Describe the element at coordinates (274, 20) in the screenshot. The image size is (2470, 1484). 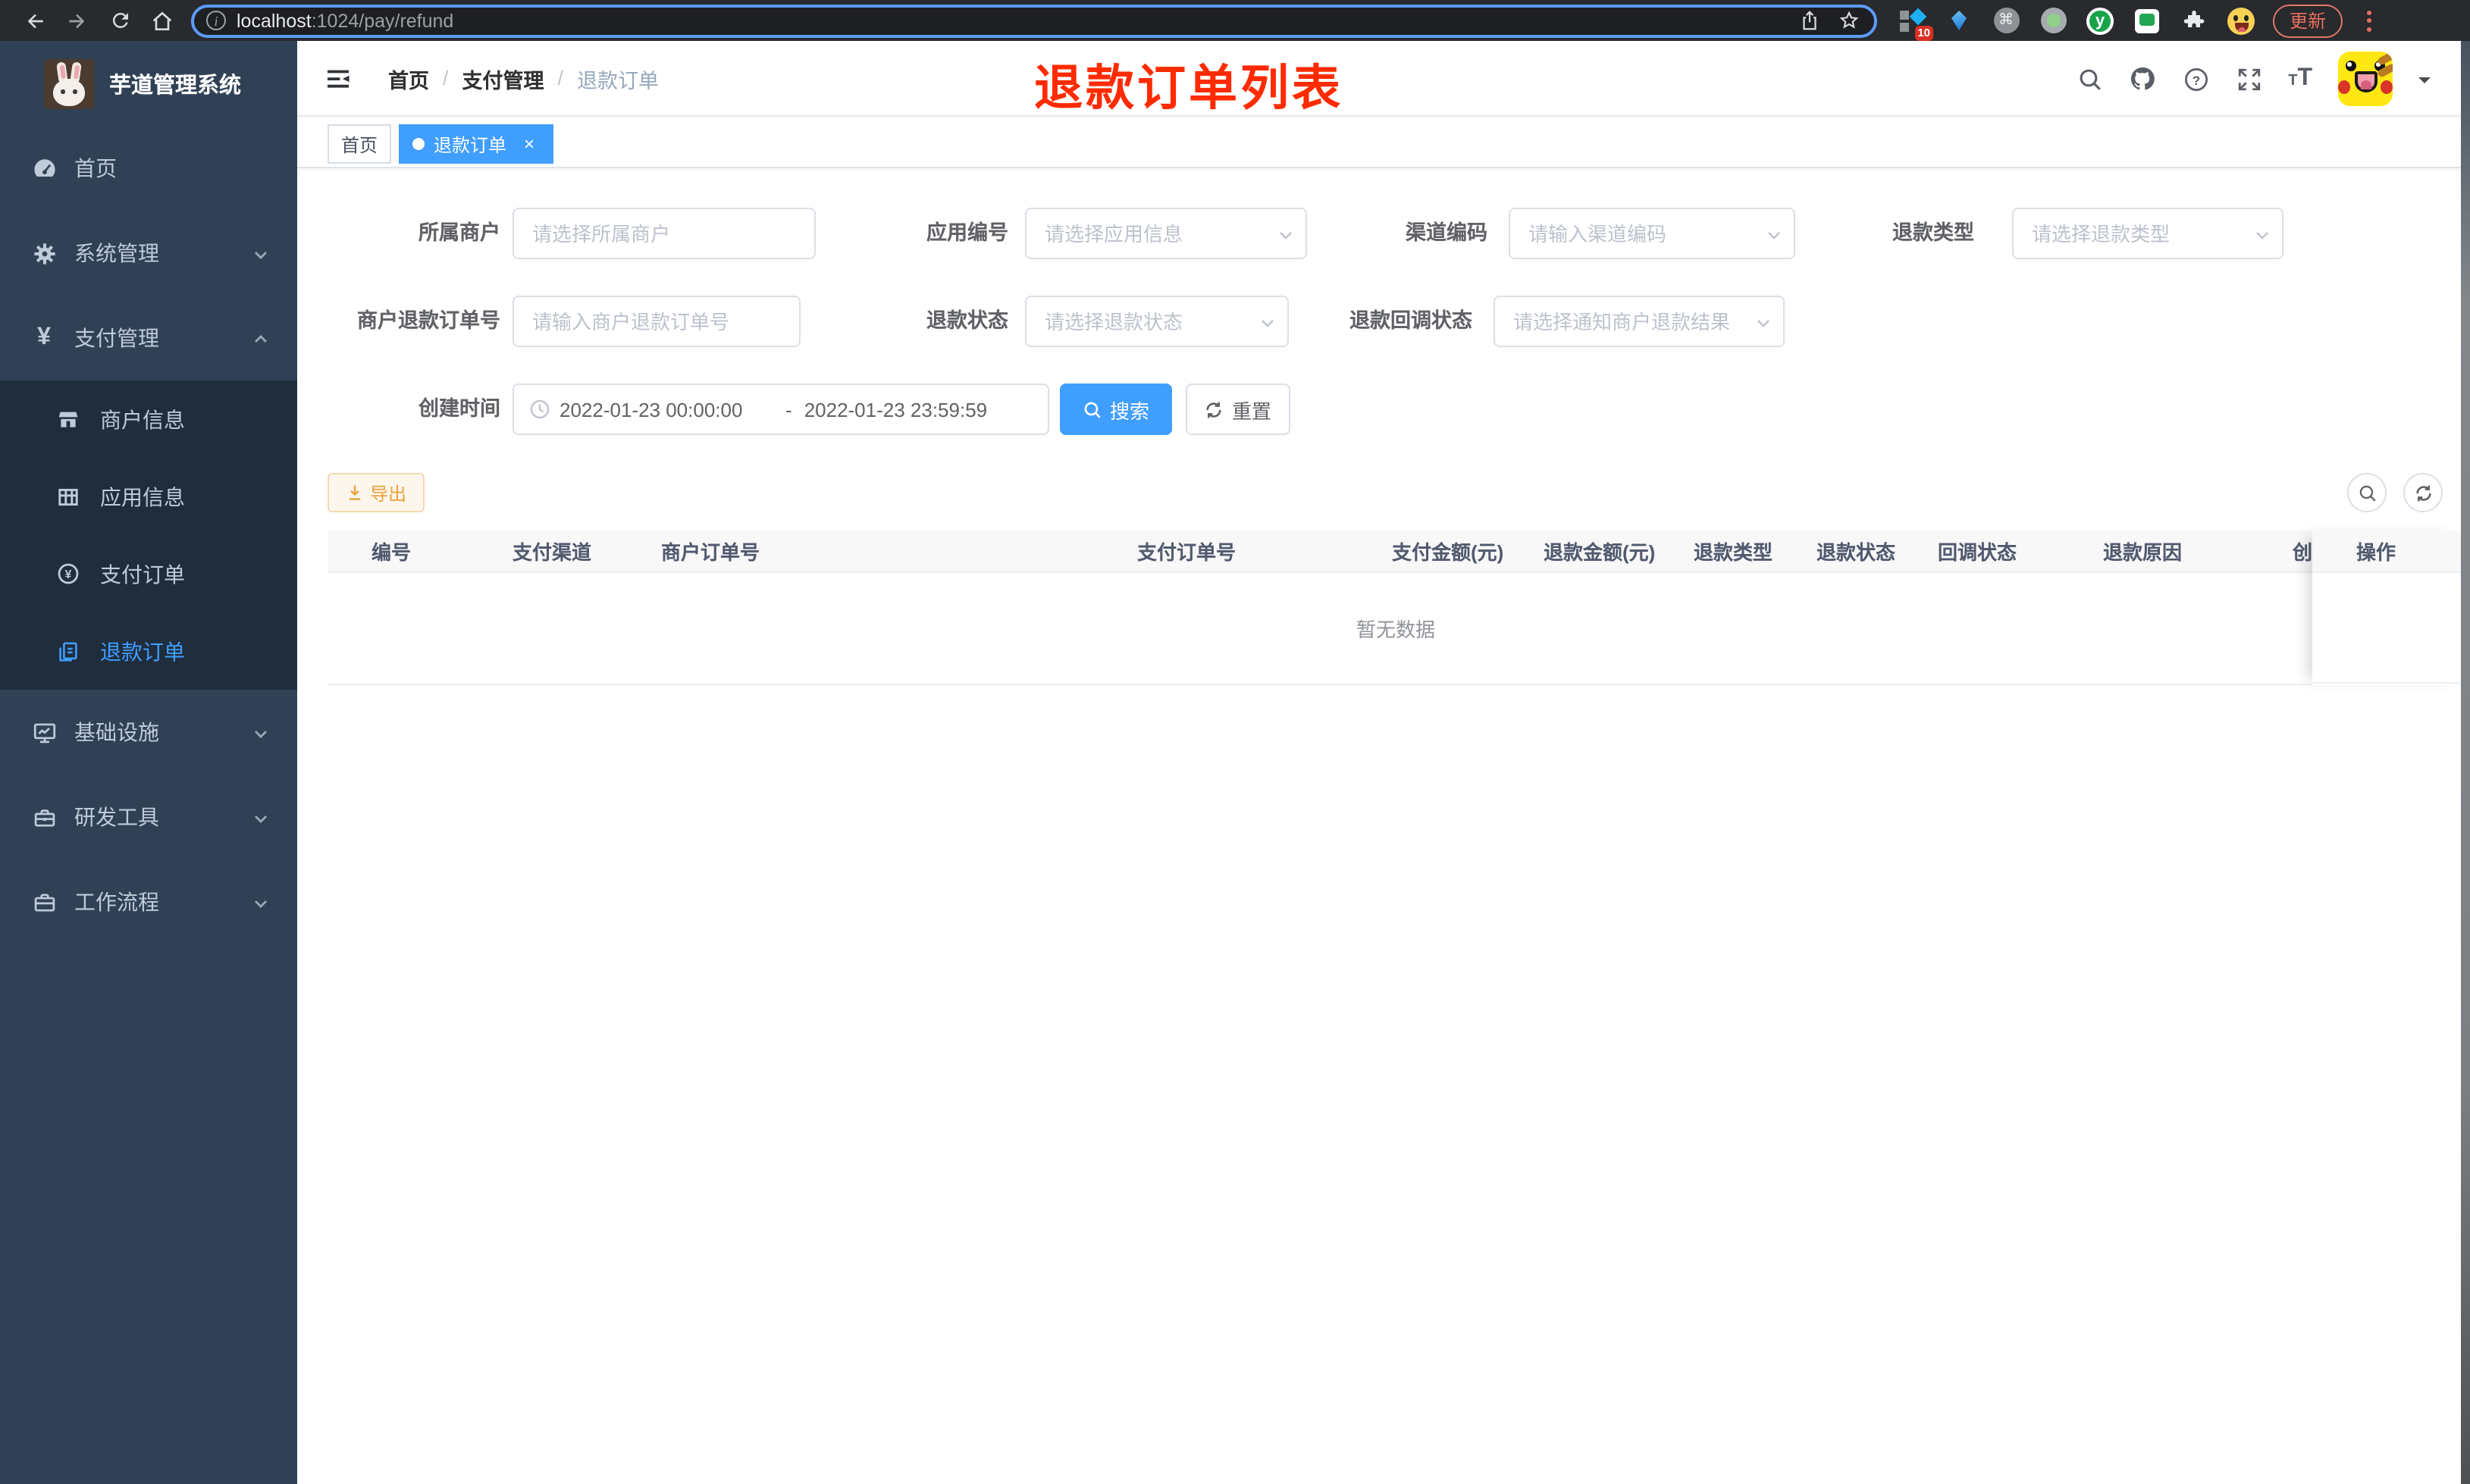
I see `url-host: localhost` at that location.